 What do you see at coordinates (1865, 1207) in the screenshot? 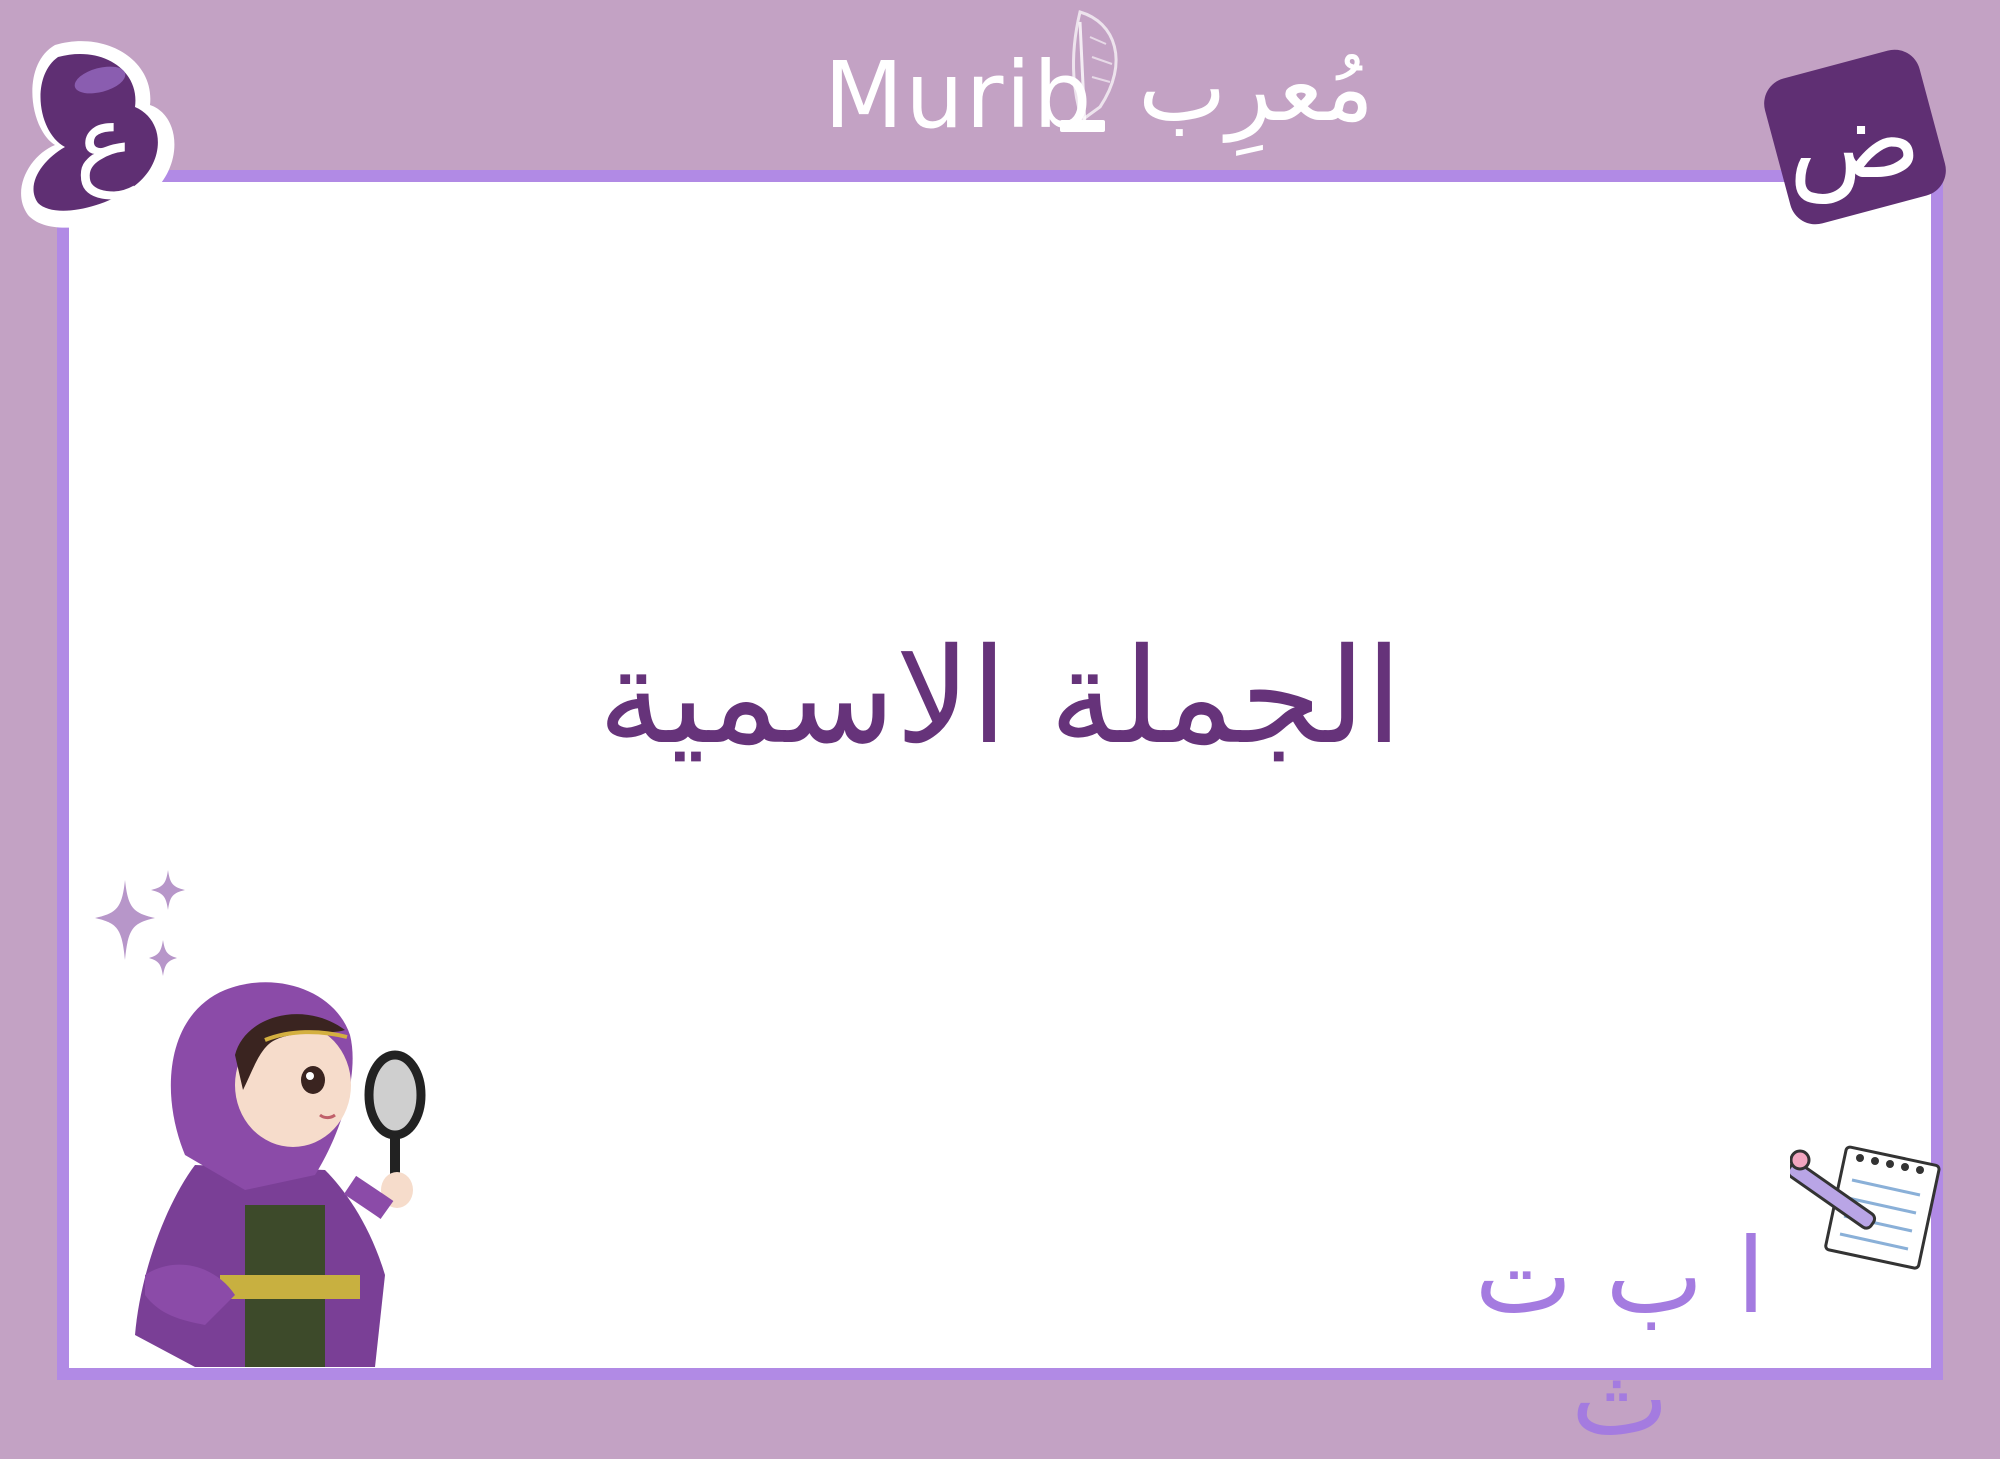
I see `notepad-pencil-icon` at bounding box center [1865, 1207].